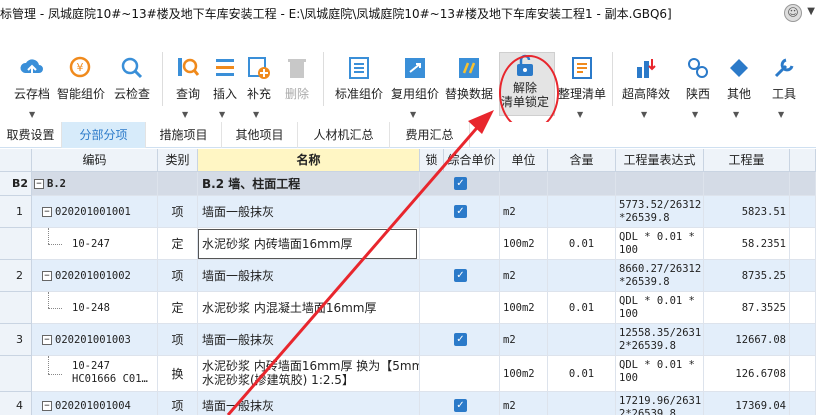 Image resolution: width=816 pixels, height=415 pixels. I want to click on tab-cost-summary: 费用汇总, so click(430, 135).